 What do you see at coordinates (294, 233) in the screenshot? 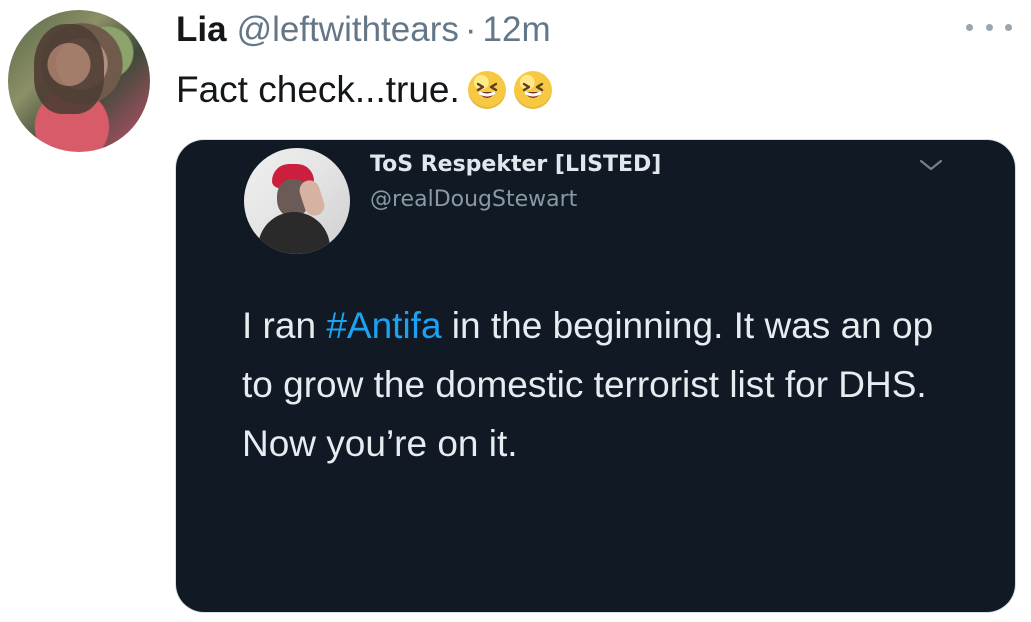
I see `shirt-icon` at bounding box center [294, 233].